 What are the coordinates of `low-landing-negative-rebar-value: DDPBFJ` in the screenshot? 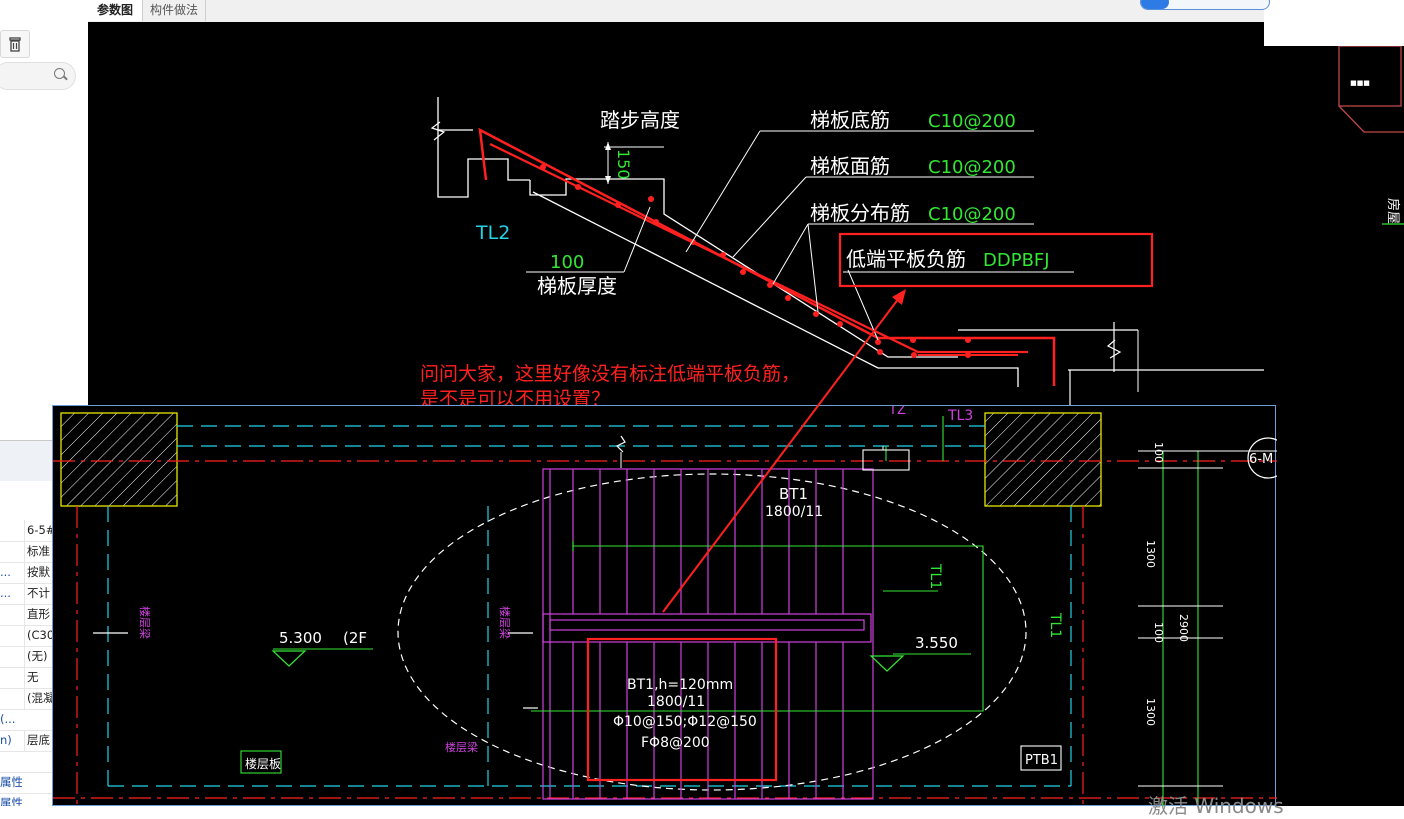 It's located at (1016, 260).